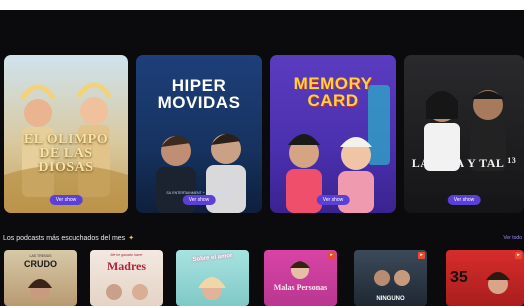  I want to click on hero-card-memory-card: MEMORY CARD Ver show, so click(333, 134).